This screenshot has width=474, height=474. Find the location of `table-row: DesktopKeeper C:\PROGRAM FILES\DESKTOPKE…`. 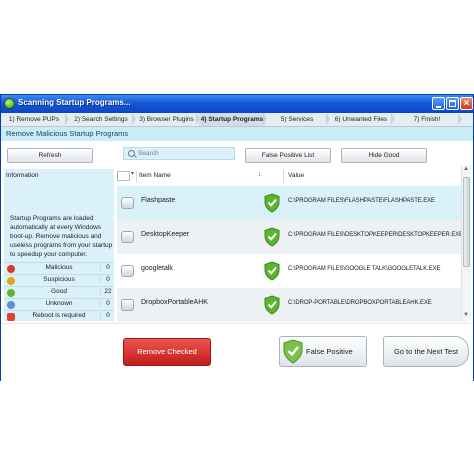

table-row: DesktopKeeper C:\PROGRAM FILES\DESKTOPKE… is located at coordinates (291, 237).